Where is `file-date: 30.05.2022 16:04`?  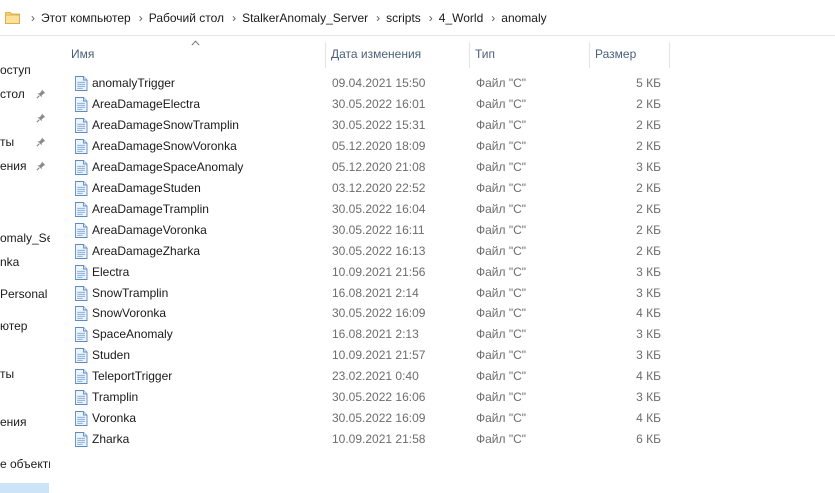 file-date: 30.05.2022 16:04 is located at coordinates (379, 208).